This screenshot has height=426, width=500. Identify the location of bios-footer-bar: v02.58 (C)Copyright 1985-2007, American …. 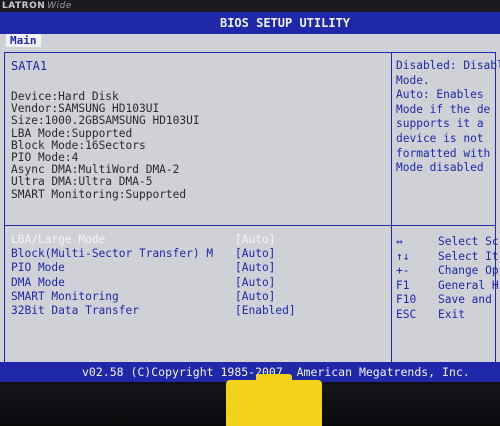
(250, 372).